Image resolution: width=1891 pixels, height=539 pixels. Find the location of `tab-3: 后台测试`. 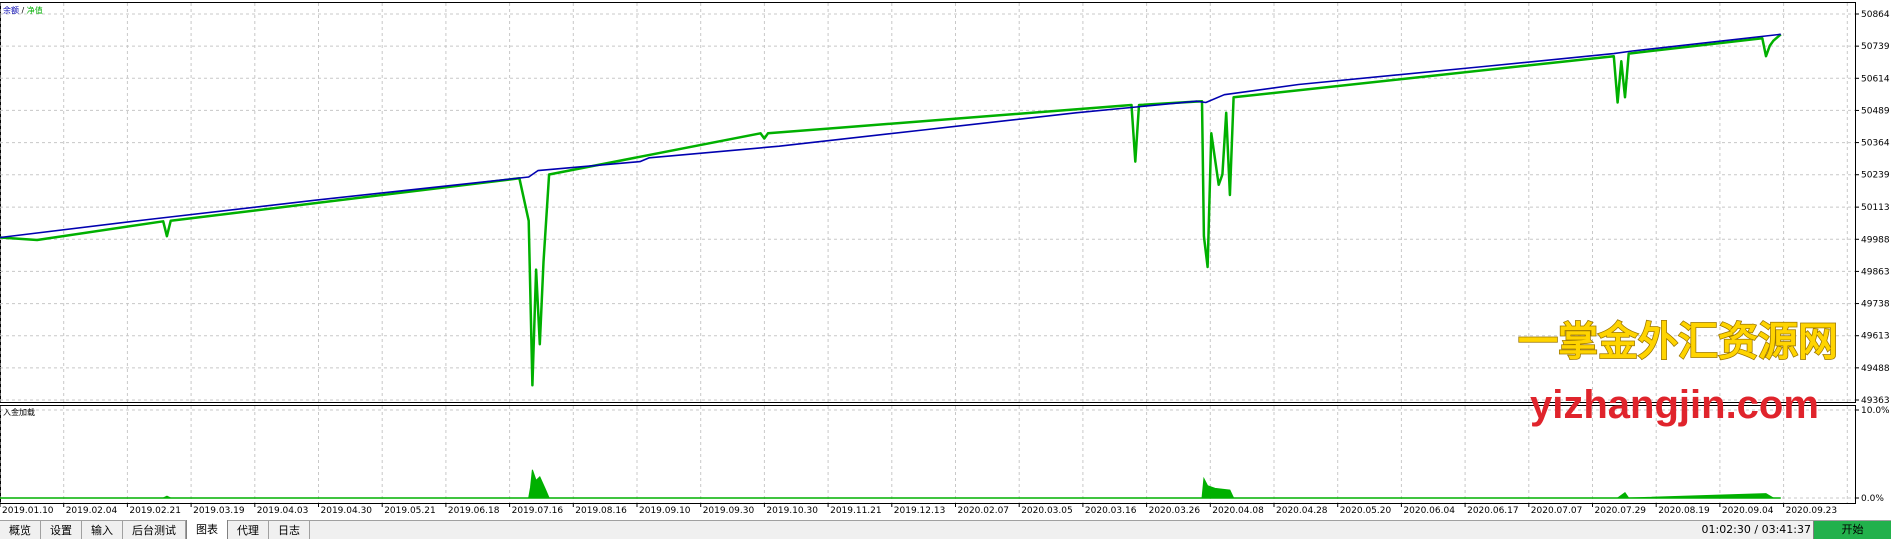

tab-3: 后台测试 is located at coordinates (154, 530).